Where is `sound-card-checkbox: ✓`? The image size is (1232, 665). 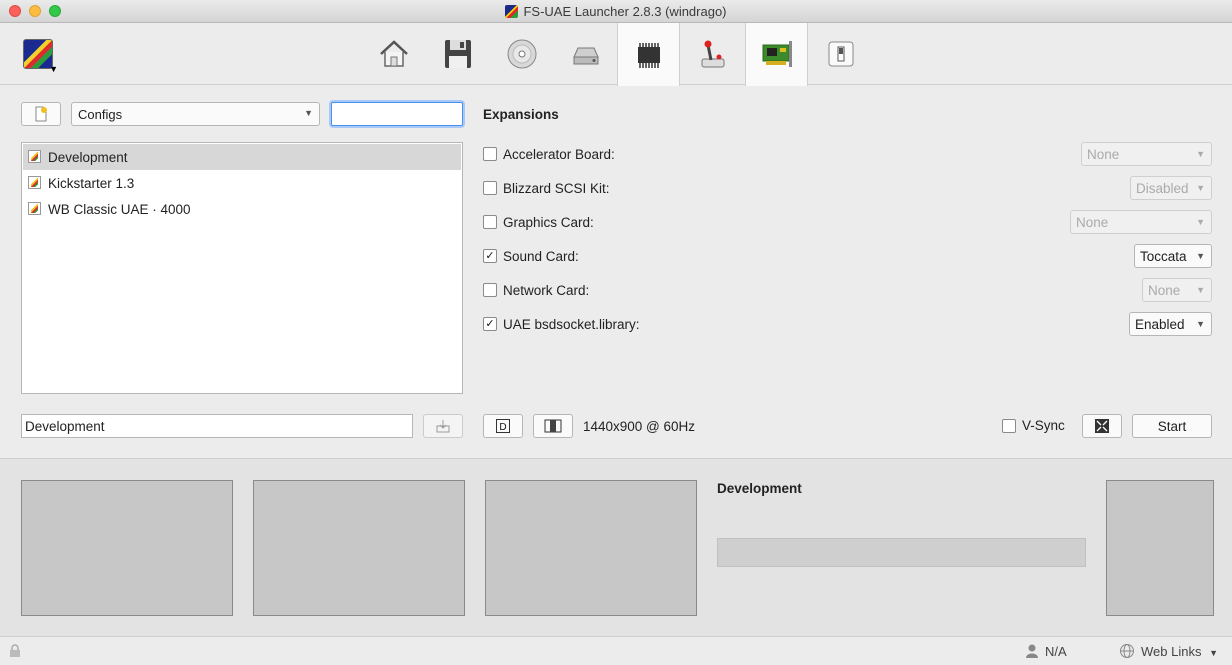
sound-card-checkbox: ✓ is located at coordinates (490, 256).